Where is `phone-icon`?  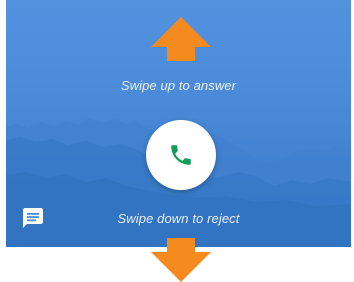
phone-icon is located at coordinates (181, 155).